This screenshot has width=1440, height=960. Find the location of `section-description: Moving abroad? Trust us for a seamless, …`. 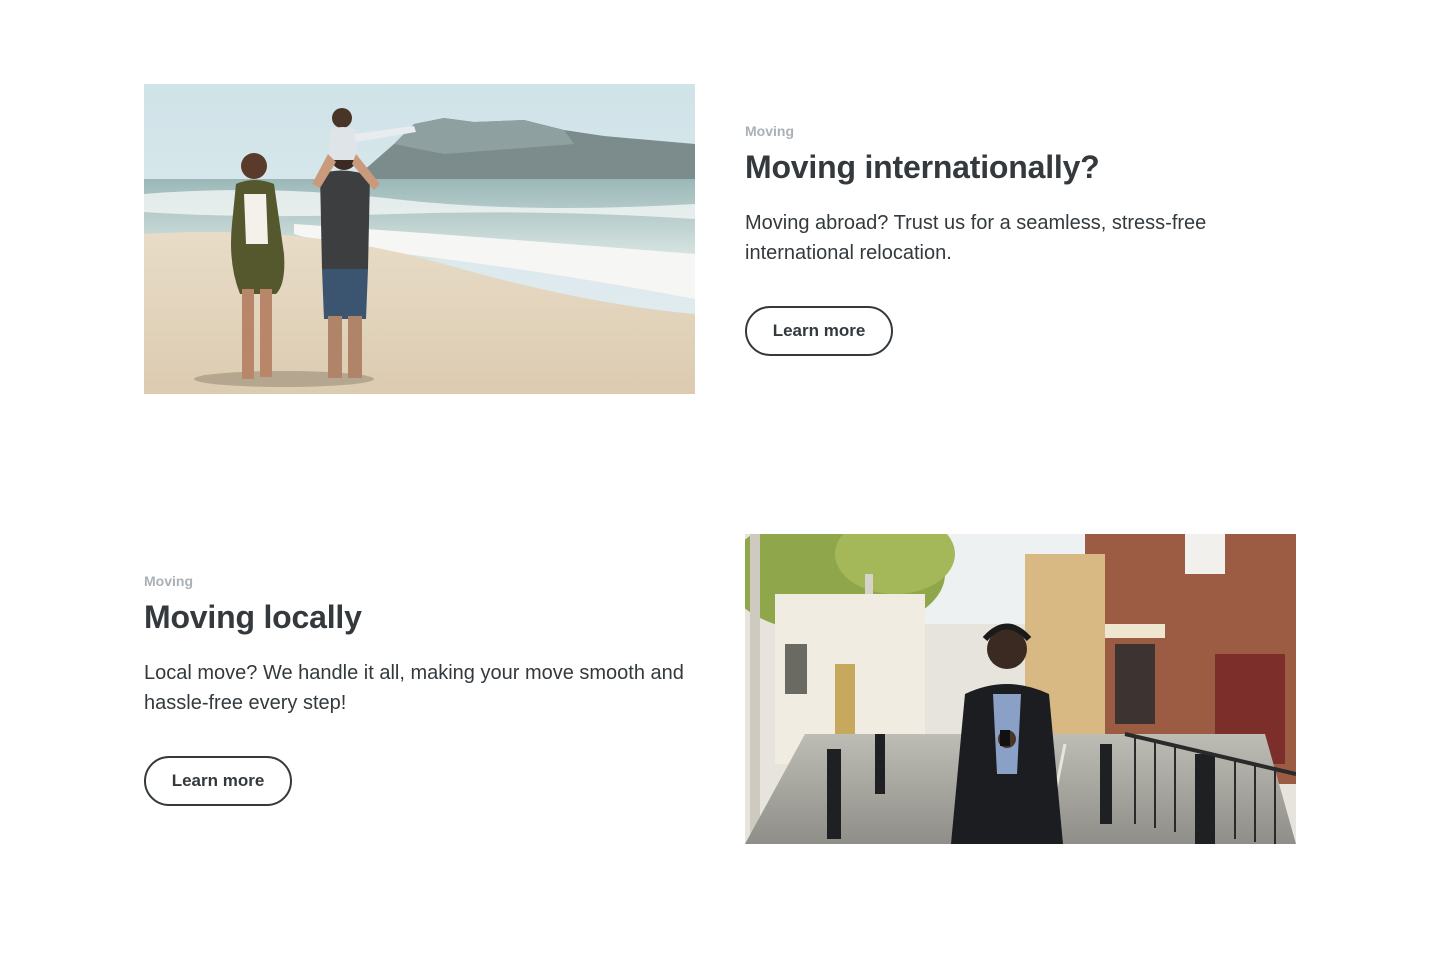

section-description: Moving abroad? Trust us for a seamless, … is located at coordinates (976, 238).